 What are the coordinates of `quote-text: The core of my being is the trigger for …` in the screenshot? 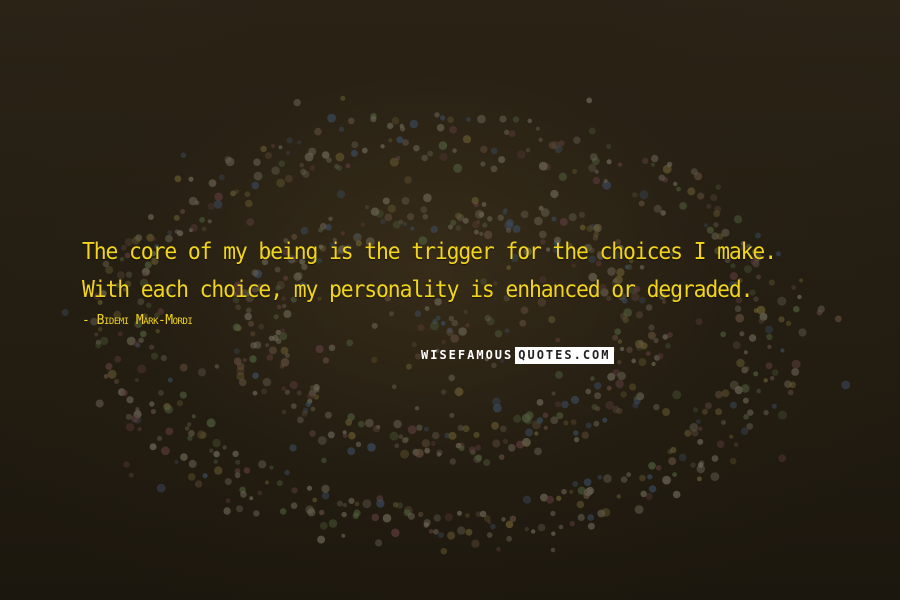 It's located at (429, 271).